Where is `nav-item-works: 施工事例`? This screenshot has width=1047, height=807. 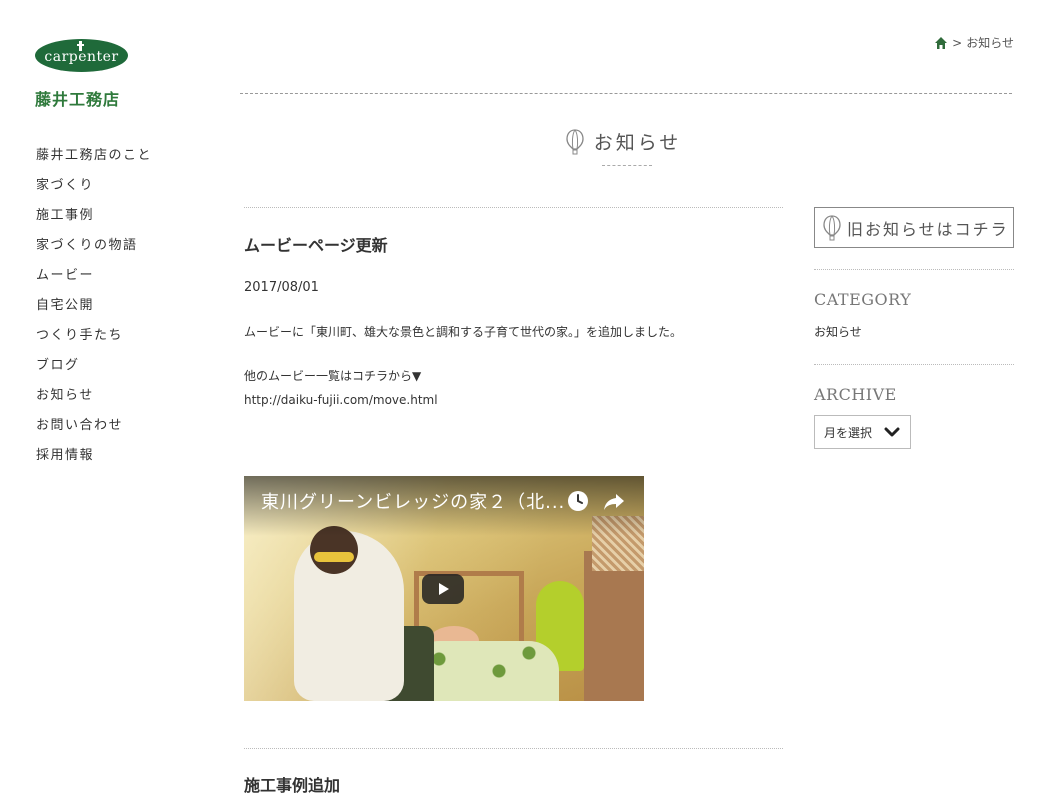
nav-item-works: 施工事例 is located at coordinates (94, 221).